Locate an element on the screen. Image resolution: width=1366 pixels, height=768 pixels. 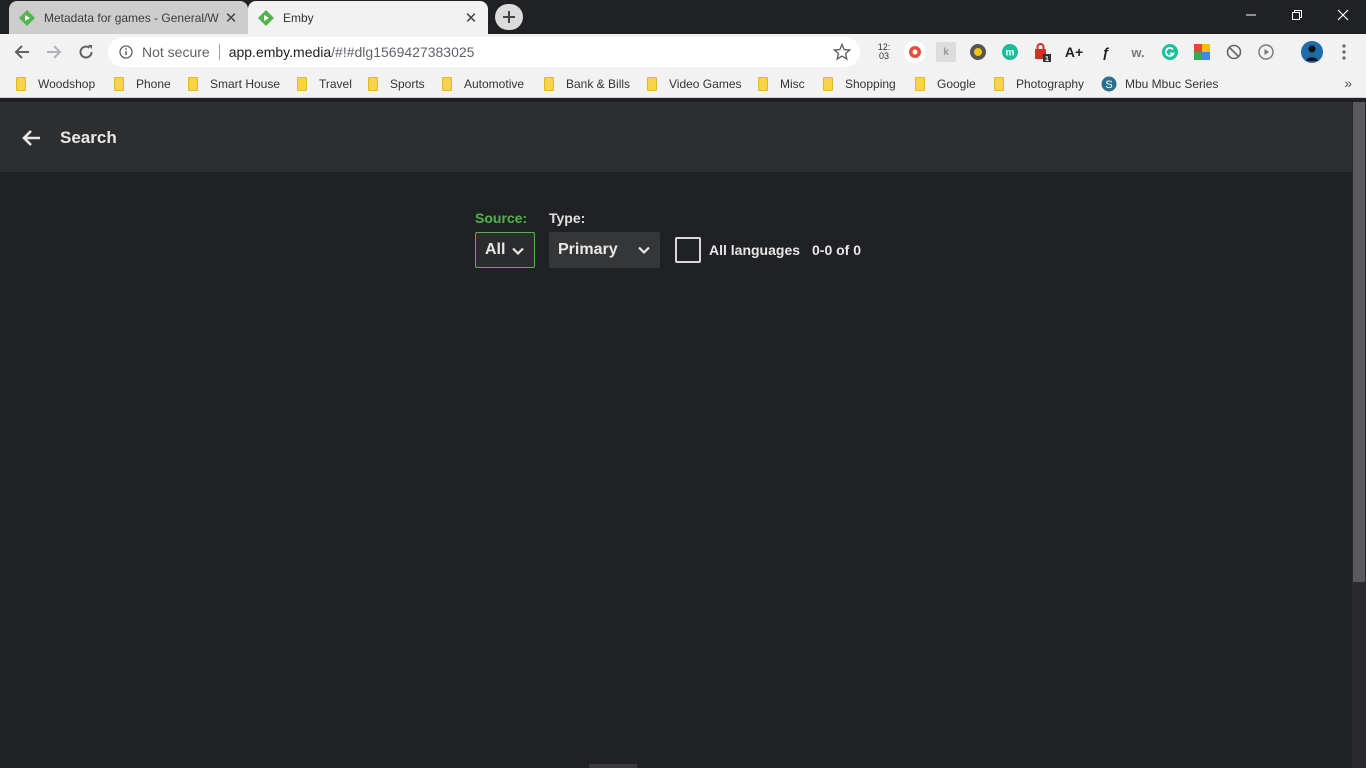
mercury-icon: m is located at coordinates (1010, 52).